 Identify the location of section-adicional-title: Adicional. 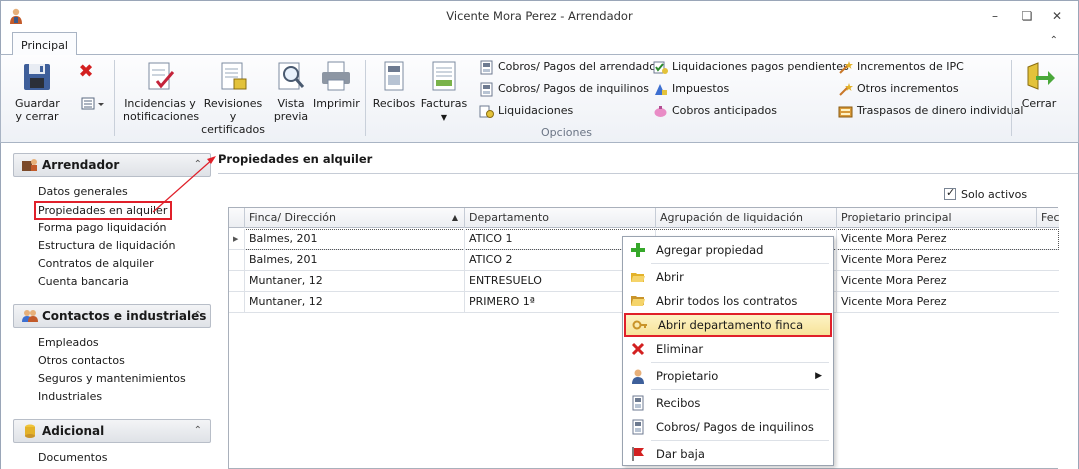
(73, 431).